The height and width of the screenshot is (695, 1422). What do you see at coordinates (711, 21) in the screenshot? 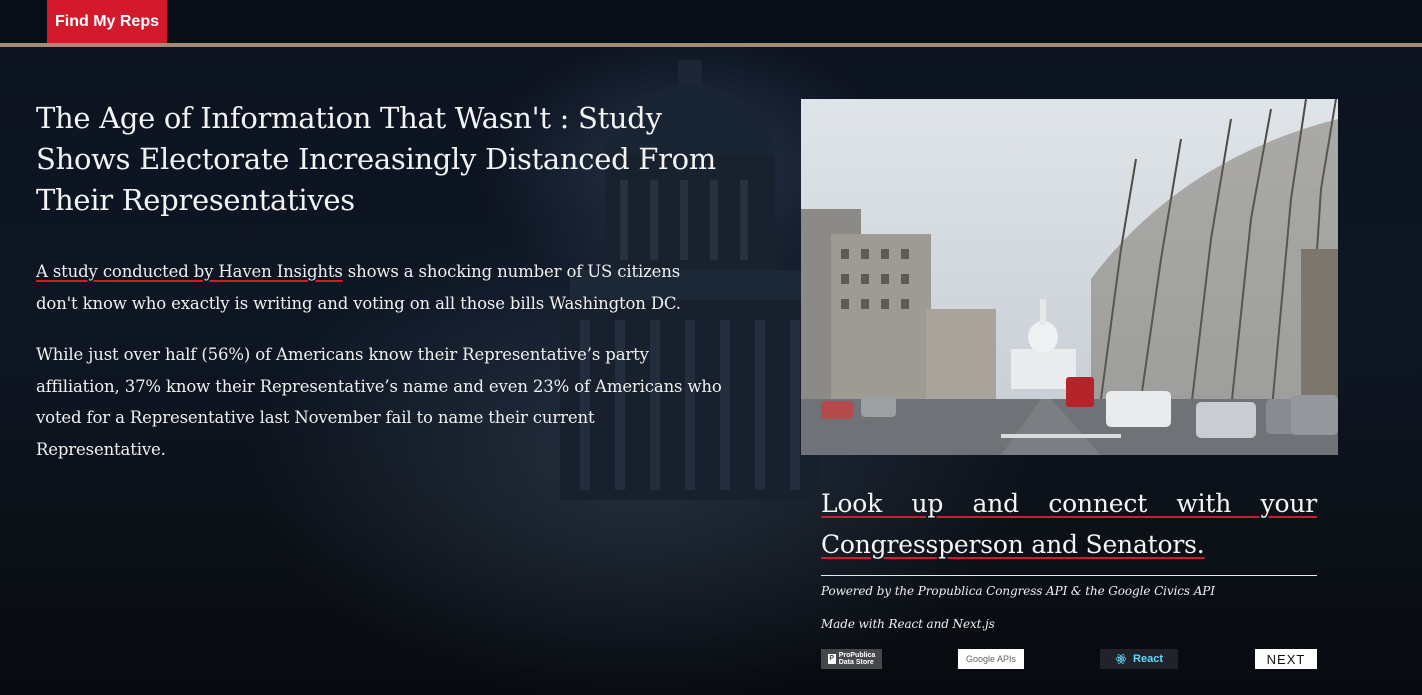
I see `top-nav-bar` at bounding box center [711, 21].